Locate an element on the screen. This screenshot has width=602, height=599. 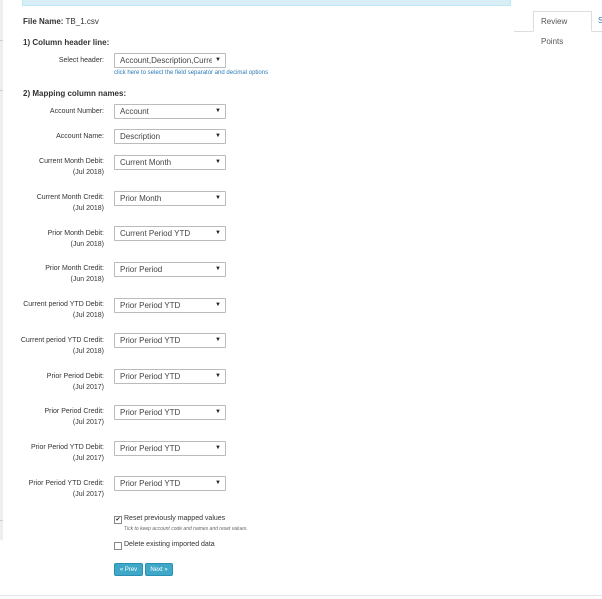
reset-mapped-checkbox: ✔ is located at coordinates (118, 520).